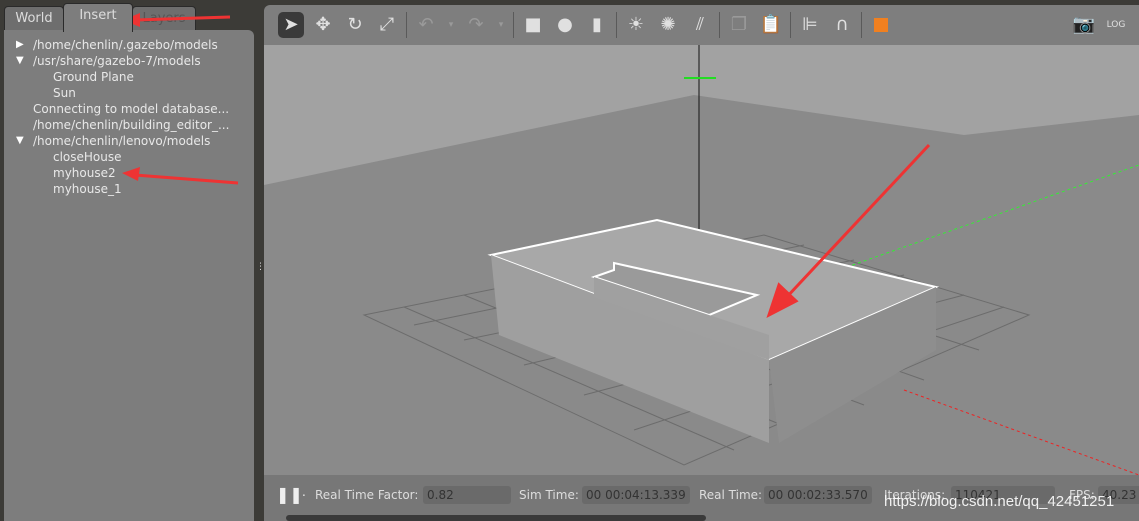 The width and height of the screenshot is (1139, 521). Describe the element at coordinates (355, 25) in the screenshot. I see `rotate-icon: ↻` at that location.